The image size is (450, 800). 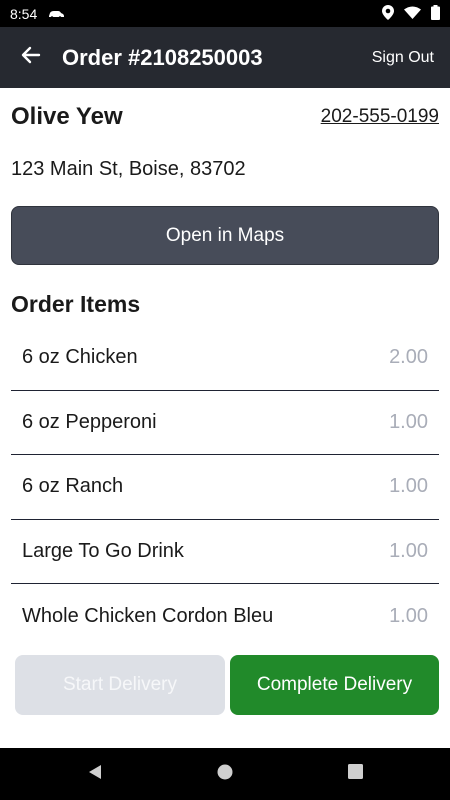 I want to click on phone-link: 202-555-0199, so click(x=380, y=117).